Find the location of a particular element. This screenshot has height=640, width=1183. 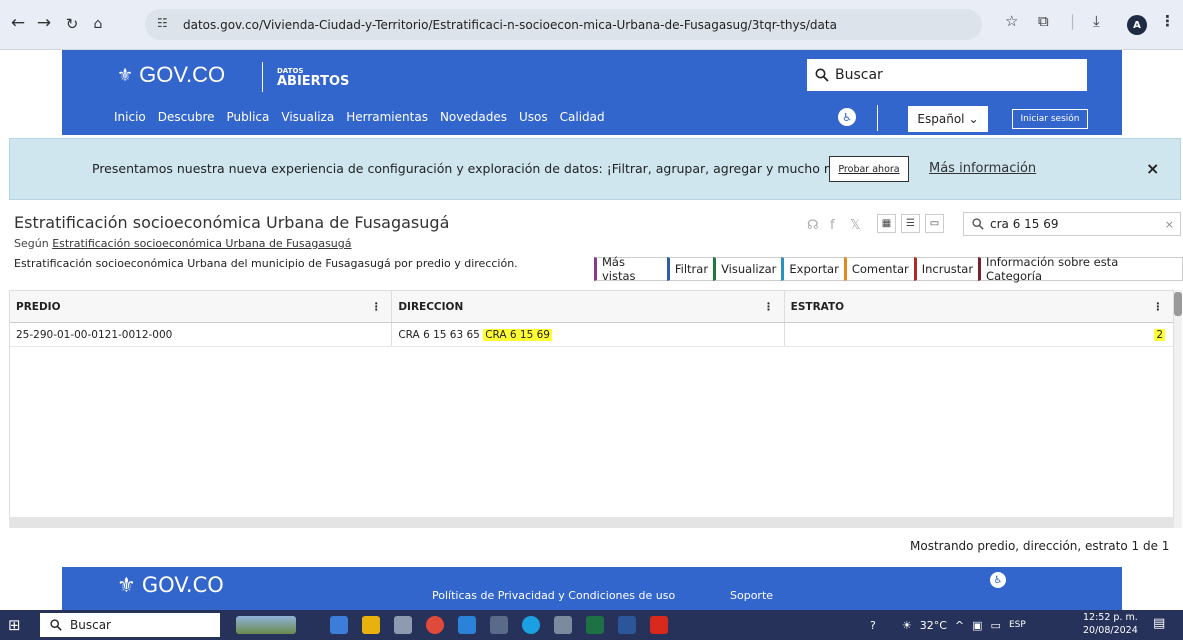

help-icon: ? is located at coordinates (873, 625).